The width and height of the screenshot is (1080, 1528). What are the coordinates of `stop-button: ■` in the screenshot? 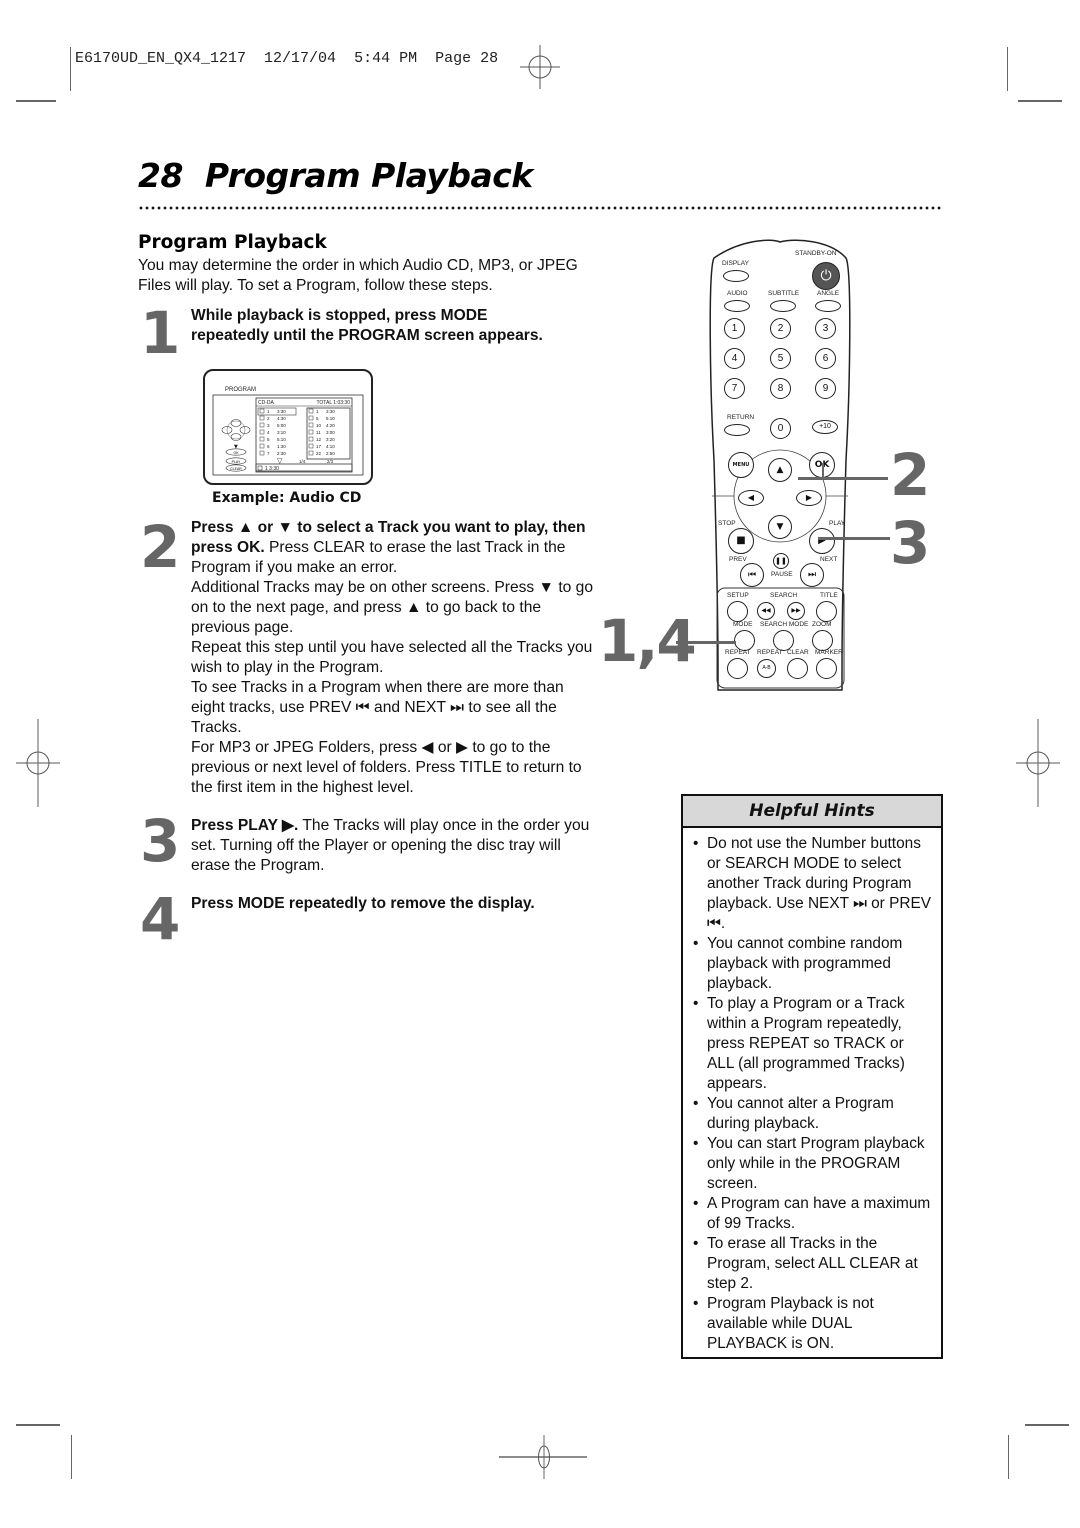 It's located at (741, 541).